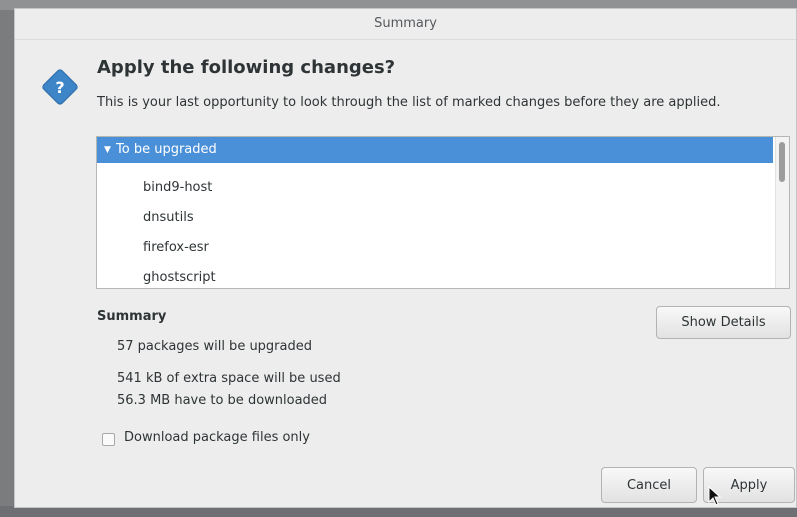 This screenshot has width=797, height=517. What do you see at coordinates (435, 150) in the screenshot?
I see `group-row-to-be-upgraded: ▼ To be upgraded` at bounding box center [435, 150].